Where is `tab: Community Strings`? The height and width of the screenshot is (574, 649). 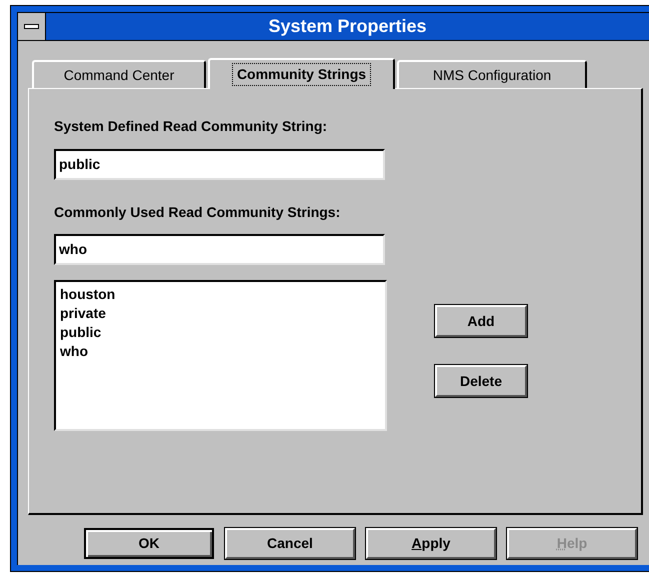
tab: Community Strings is located at coordinates (301, 73).